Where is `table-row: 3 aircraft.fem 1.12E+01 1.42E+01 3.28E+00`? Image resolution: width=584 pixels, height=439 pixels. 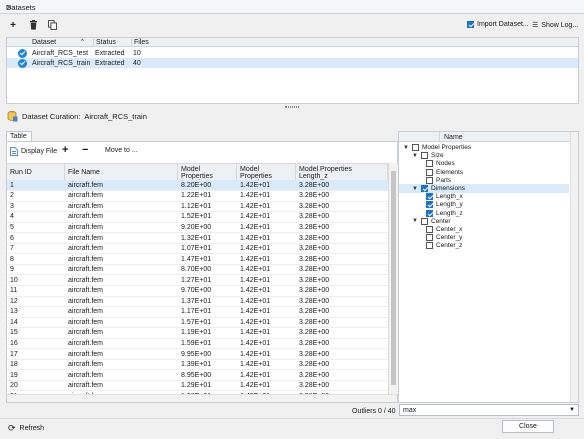 table-row: 3 aircraft.fem 1.12E+01 1.42E+01 3.28E+00 is located at coordinates (197, 207).